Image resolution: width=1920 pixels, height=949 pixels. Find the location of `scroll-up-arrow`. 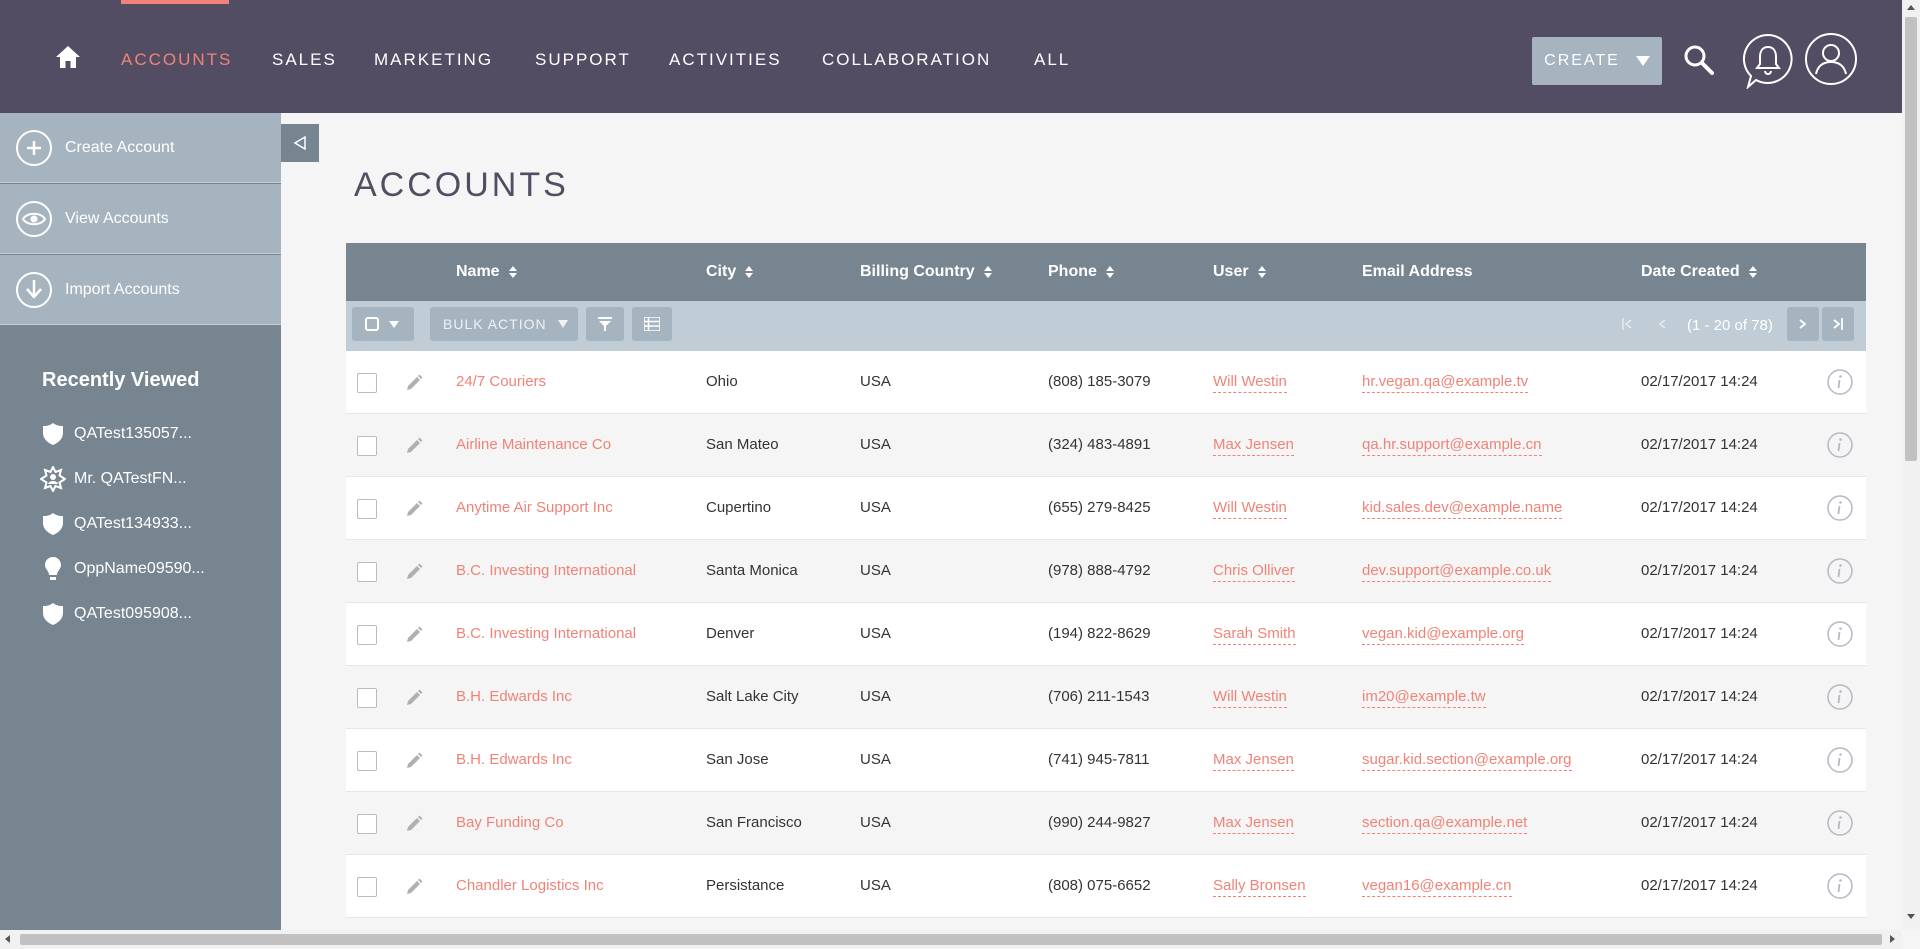

scroll-up-arrow is located at coordinates (1911, 7).